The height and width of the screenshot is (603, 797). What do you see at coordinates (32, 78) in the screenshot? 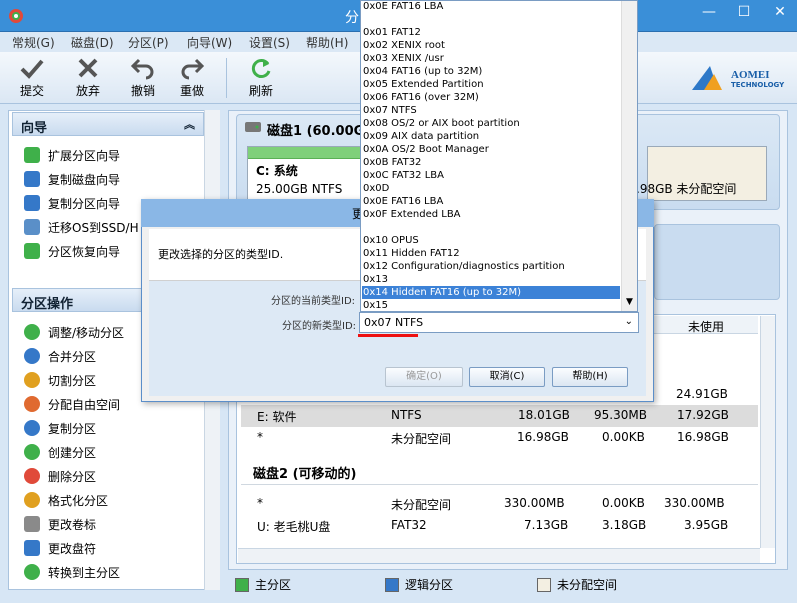
I see `apply-button: 提交` at bounding box center [32, 78].